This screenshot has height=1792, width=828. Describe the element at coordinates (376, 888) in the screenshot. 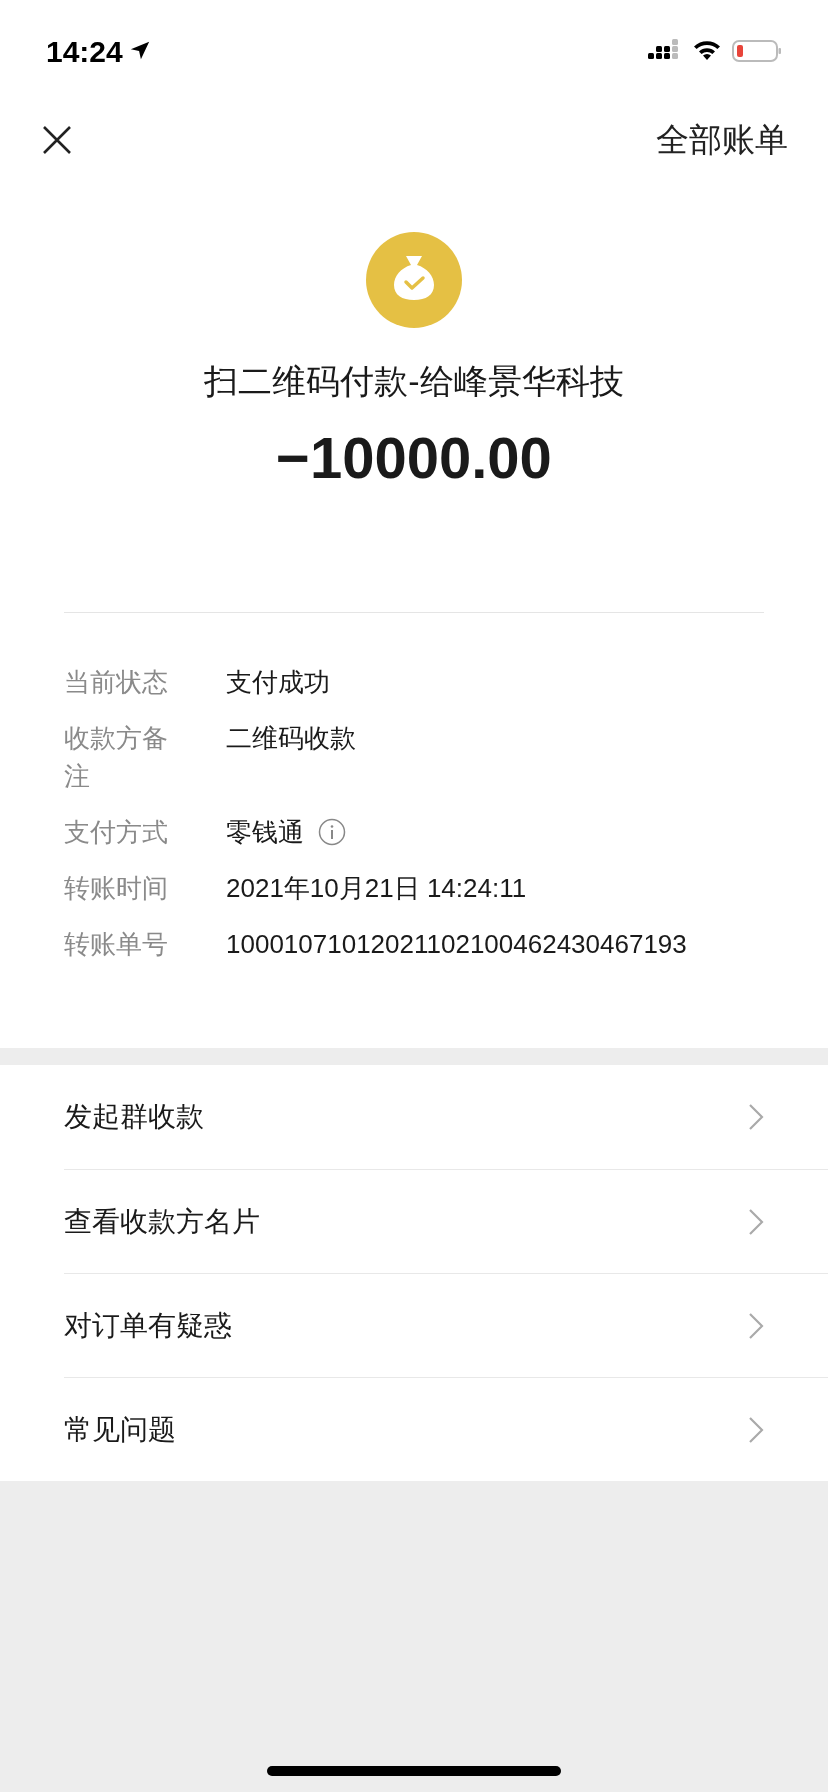

I see `detail-value: 2021年10月21日 14:24:11` at that location.